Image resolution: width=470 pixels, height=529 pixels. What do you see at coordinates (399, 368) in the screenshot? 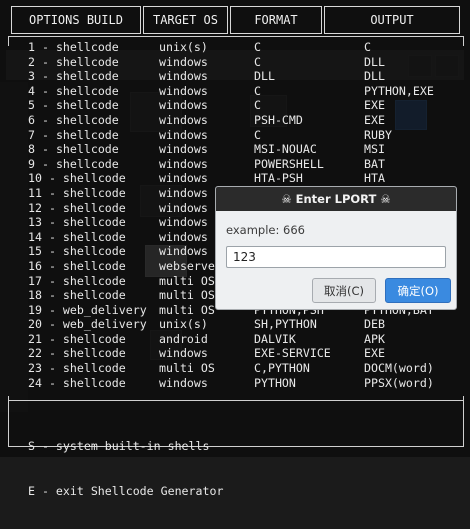
I see `row-output: DOCM(word)` at bounding box center [399, 368].